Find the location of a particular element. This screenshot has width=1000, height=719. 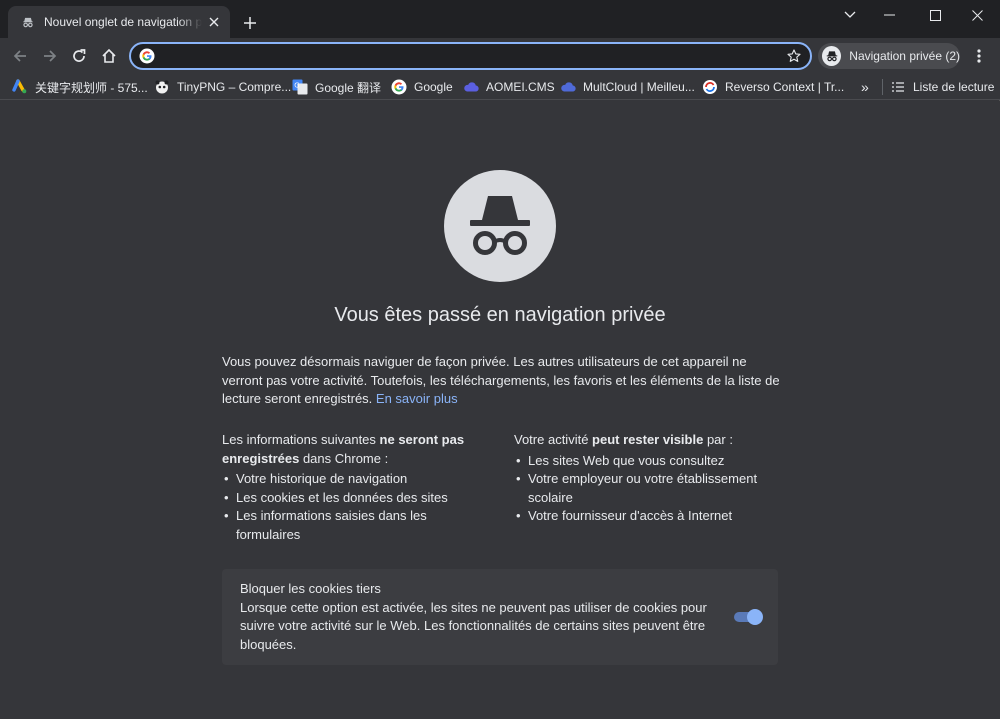

profile-button: Navigation privée (2) is located at coordinates (889, 56).